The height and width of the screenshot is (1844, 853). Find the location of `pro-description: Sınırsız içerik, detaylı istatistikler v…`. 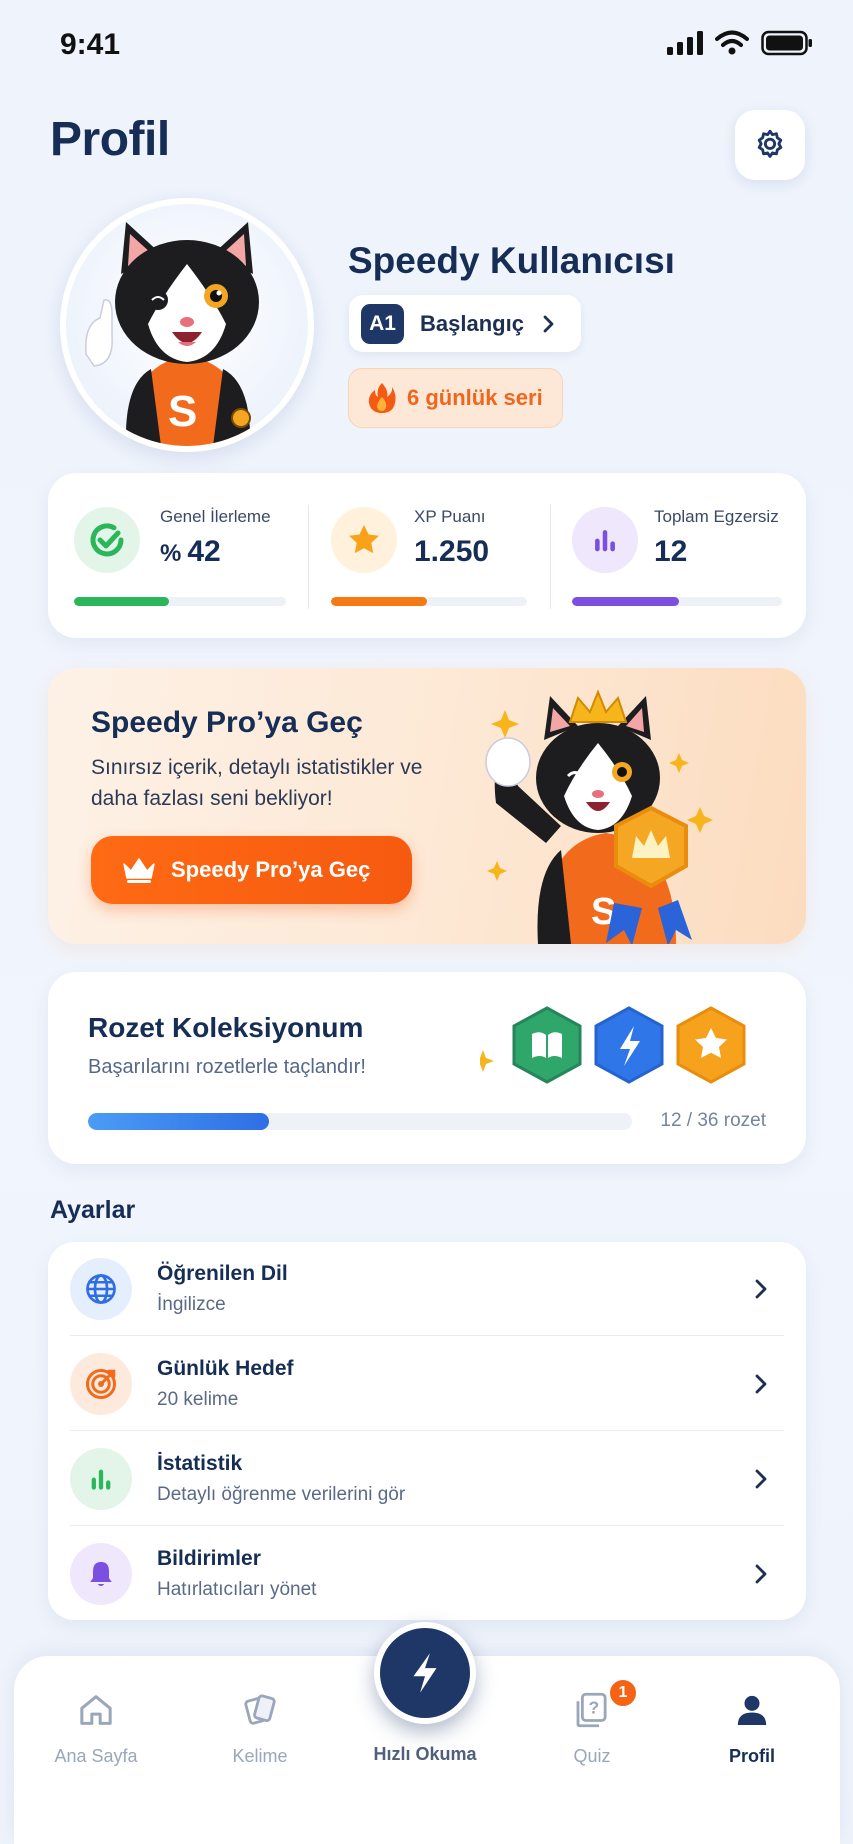

pro-description: Sınırsız içerik, detaylı istatistikler v… is located at coordinates (257, 783).